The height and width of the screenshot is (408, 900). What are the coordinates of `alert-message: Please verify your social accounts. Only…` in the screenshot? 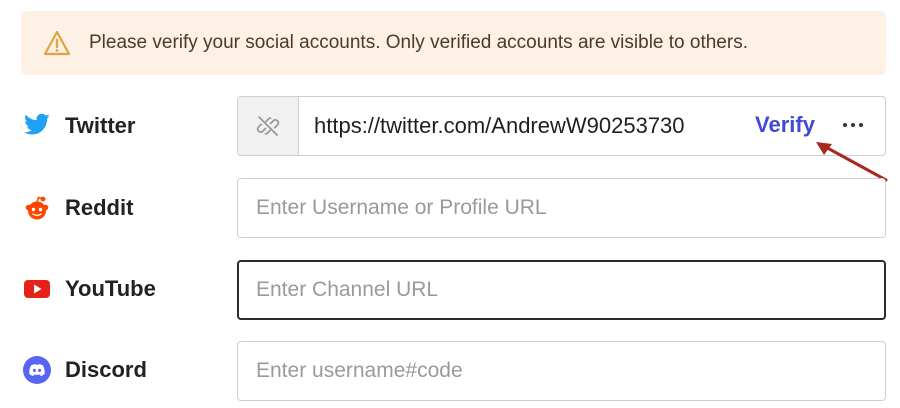 It's located at (418, 42).